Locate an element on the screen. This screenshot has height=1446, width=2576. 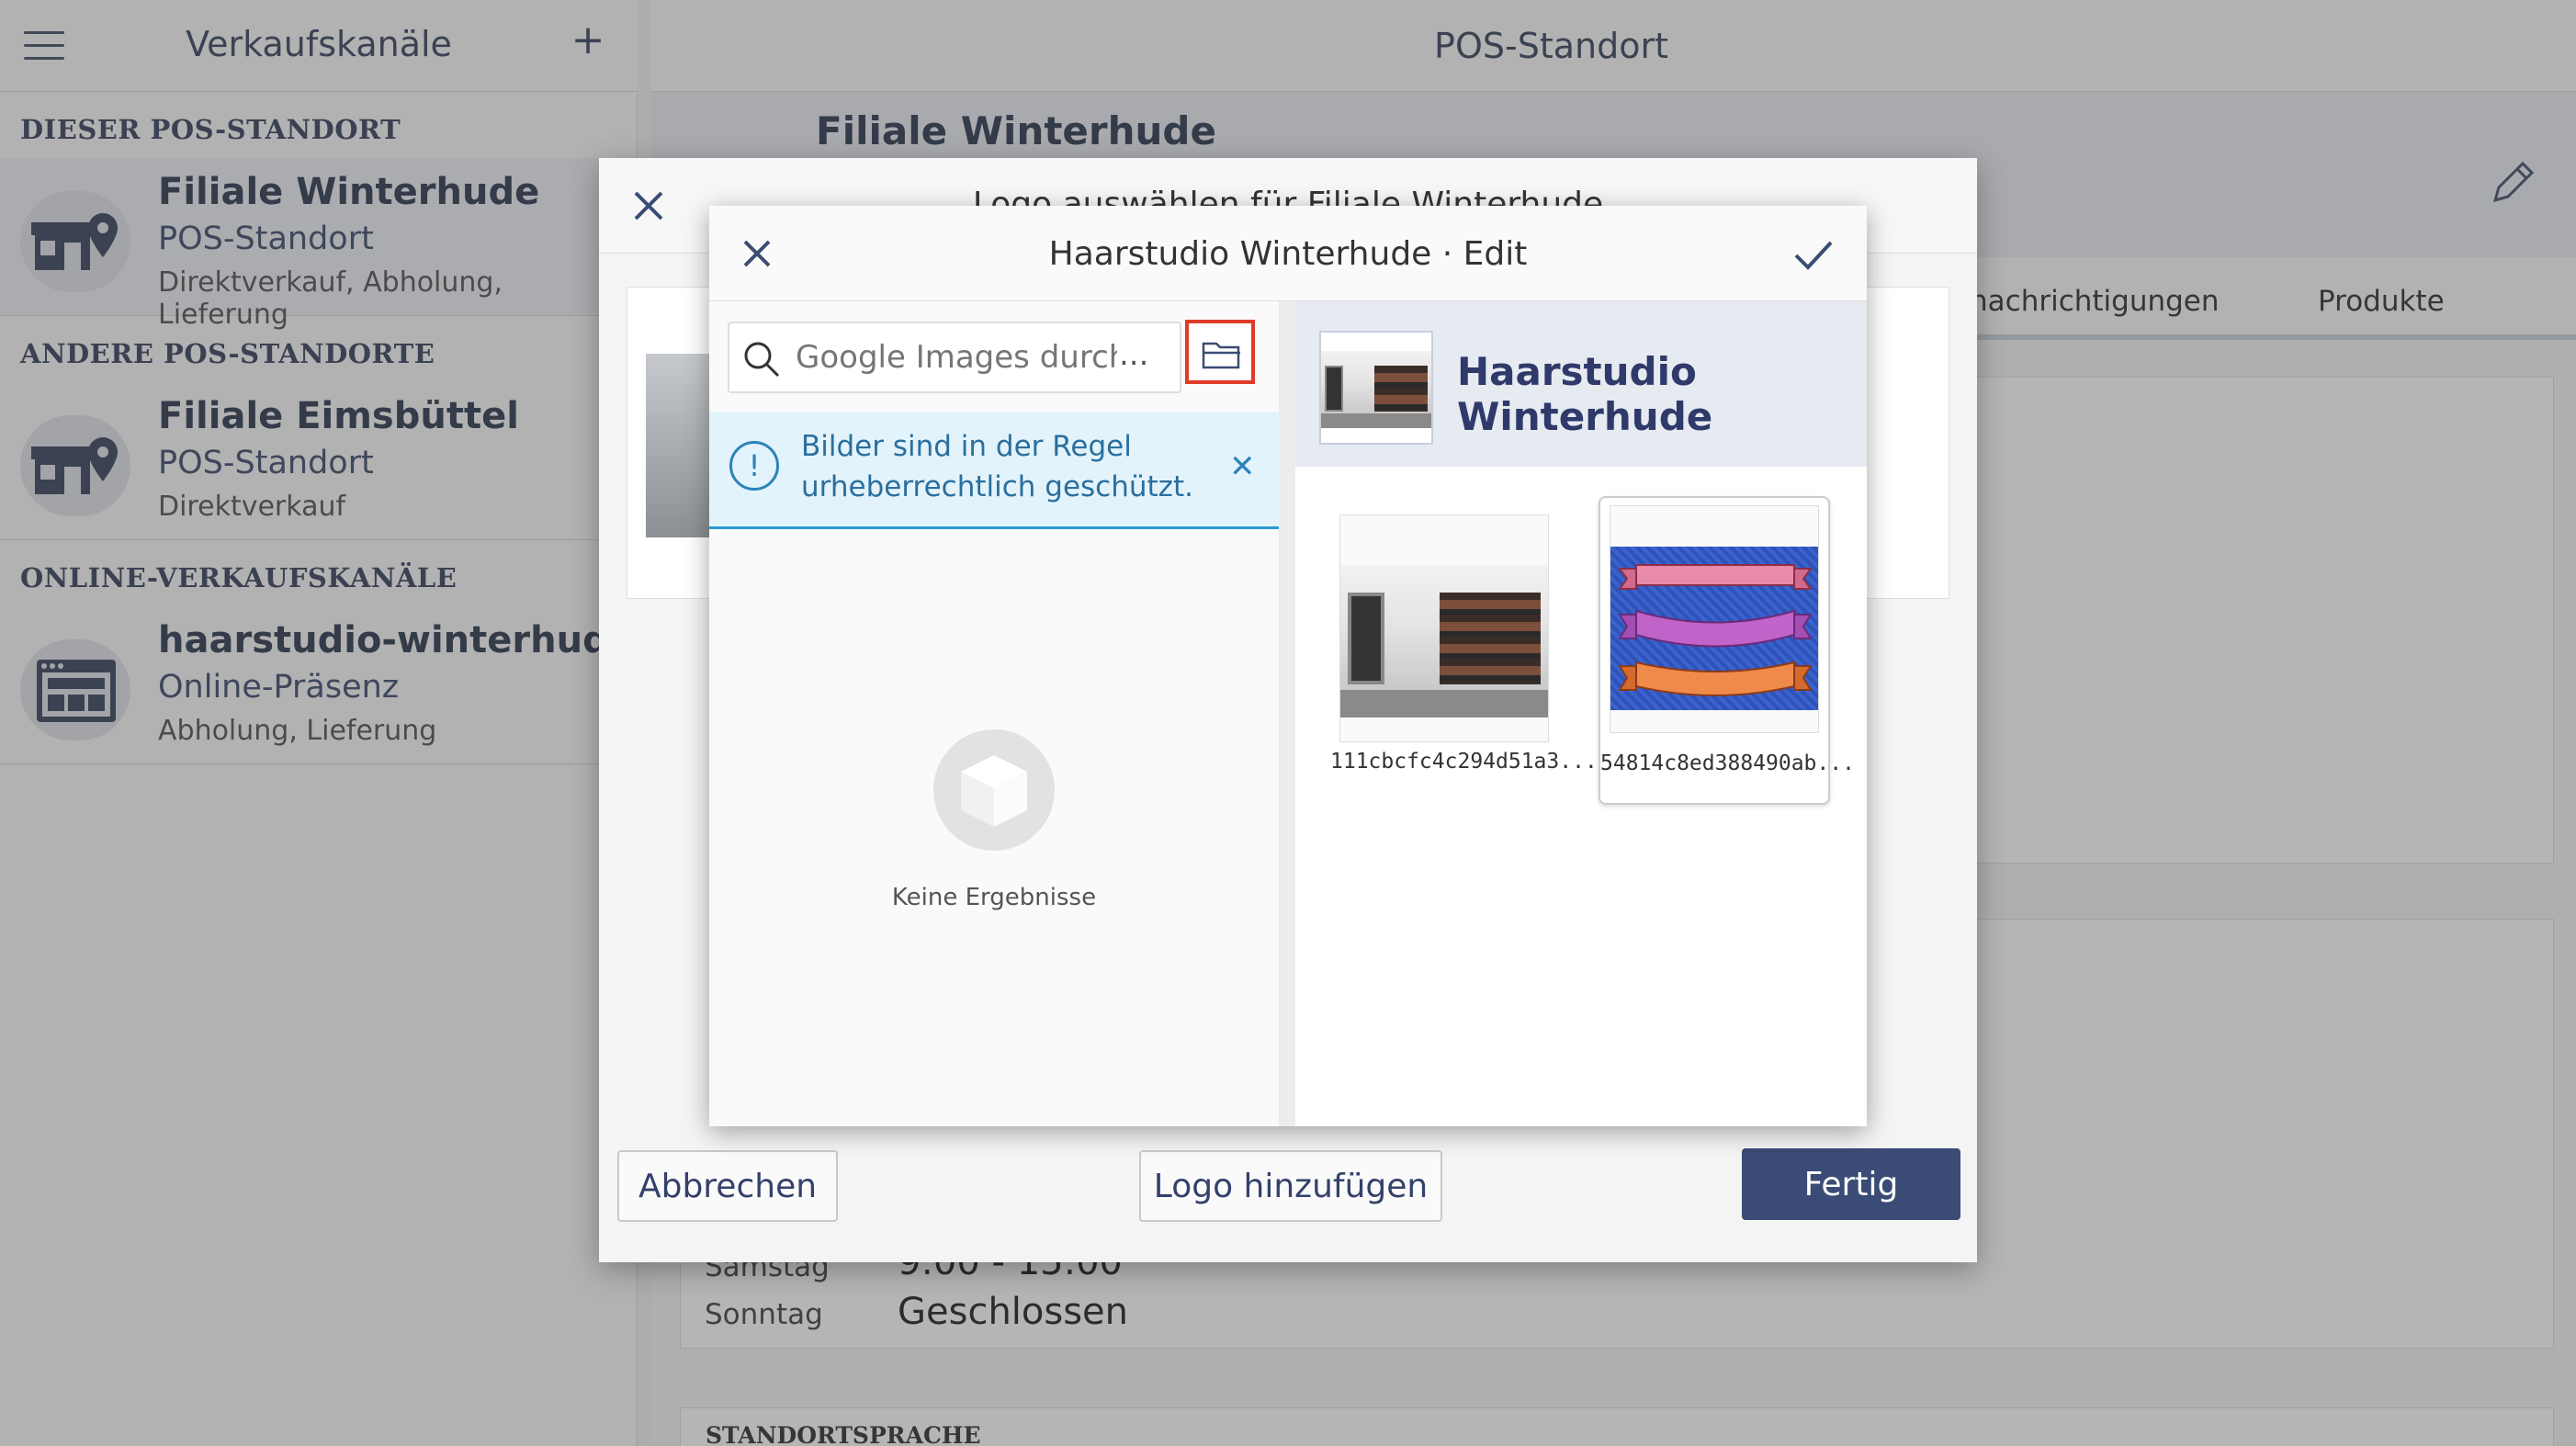
search-icon is located at coordinates (761, 361).